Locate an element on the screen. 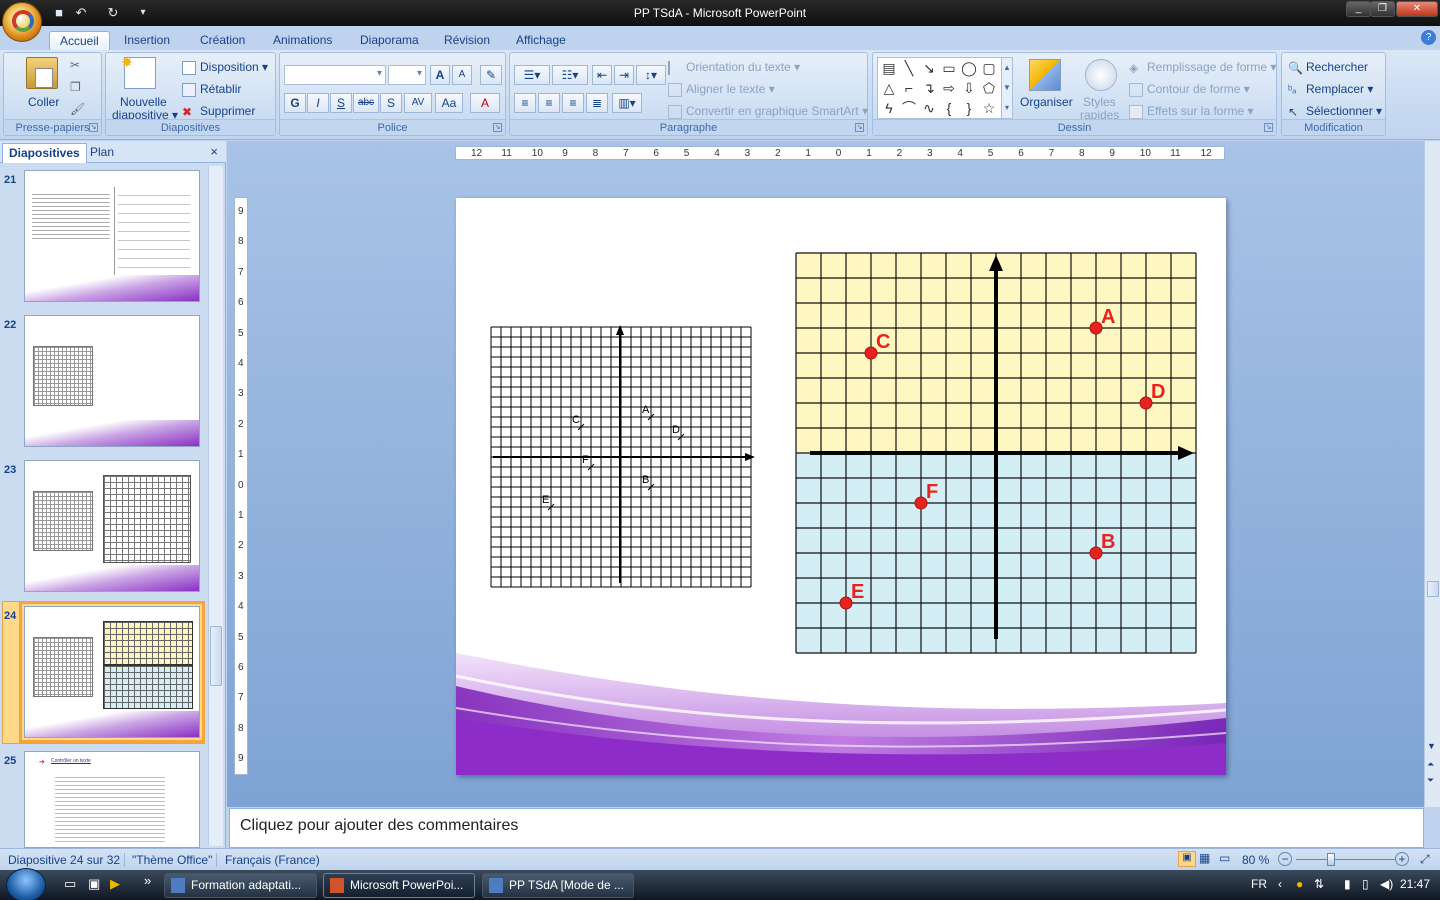 Image resolution: width=1440 pixels, height=900 pixels. office-button is located at coordinates (22, 22).